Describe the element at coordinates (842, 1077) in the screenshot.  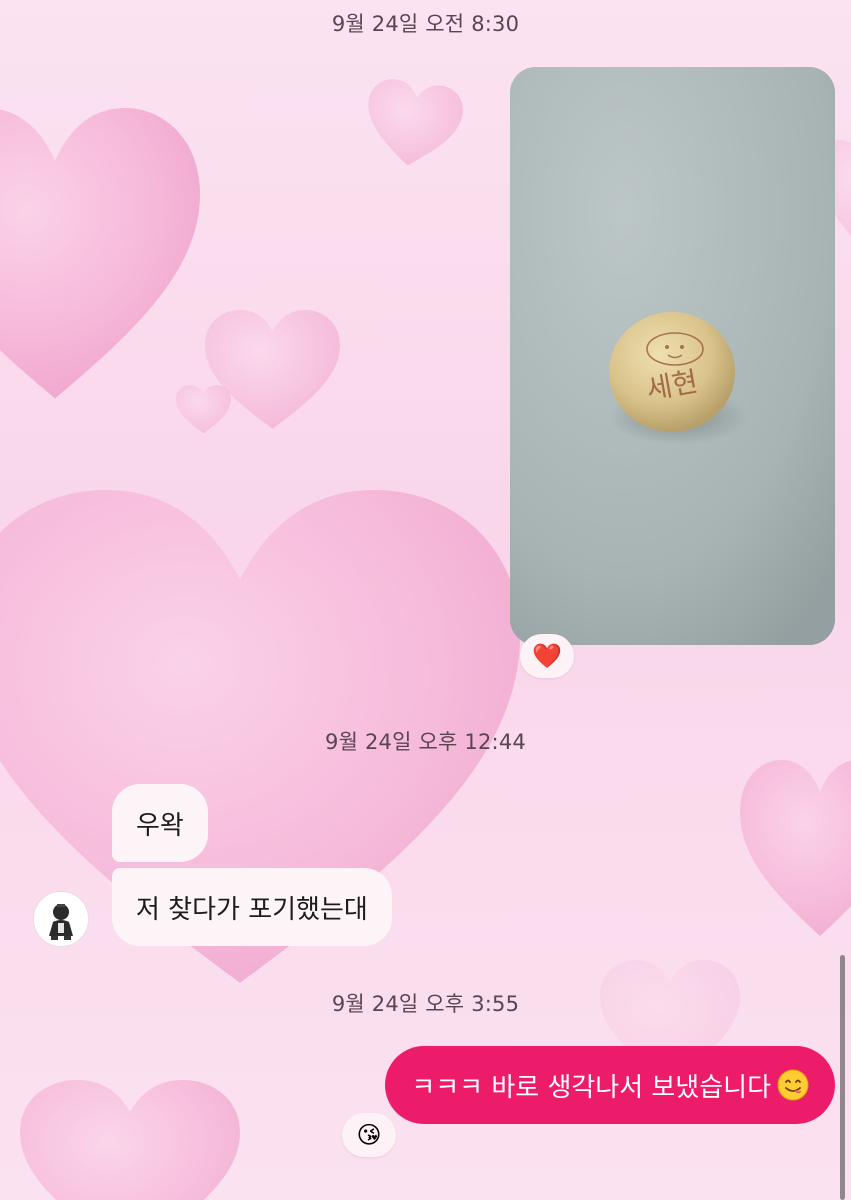
I see `scrollbar` at that location.